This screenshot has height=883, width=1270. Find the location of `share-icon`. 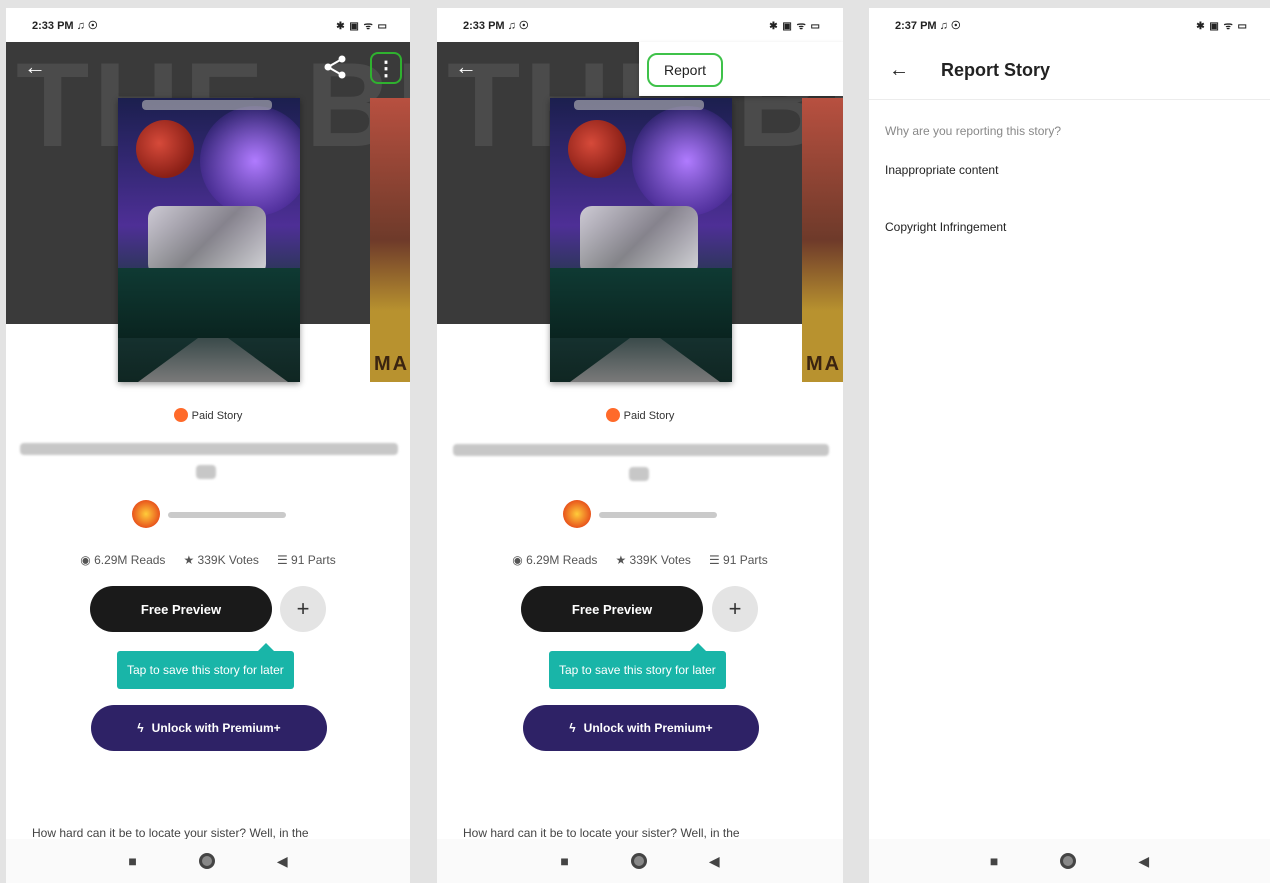

share-icon is located at coordinates (335, 67).